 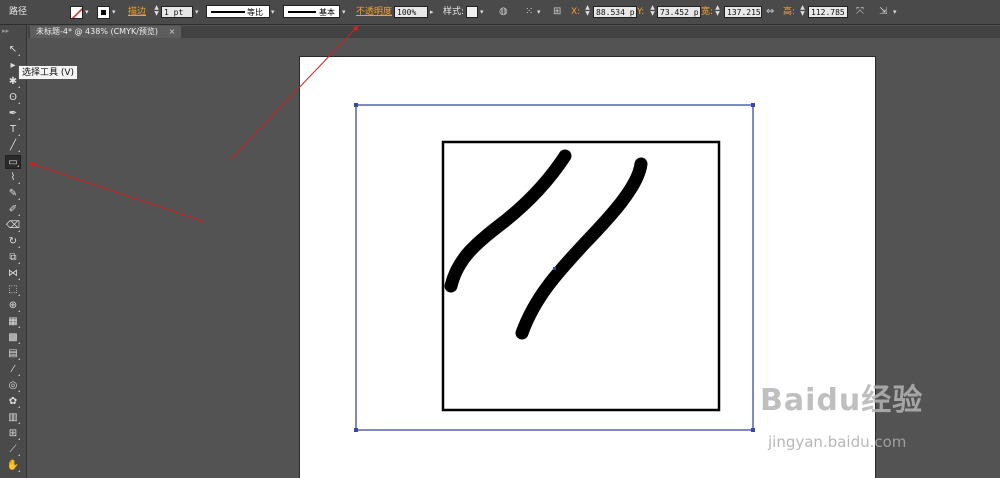 I want to click on tool-tooltip: 选择工具 (V), so click(x=48, y=72).